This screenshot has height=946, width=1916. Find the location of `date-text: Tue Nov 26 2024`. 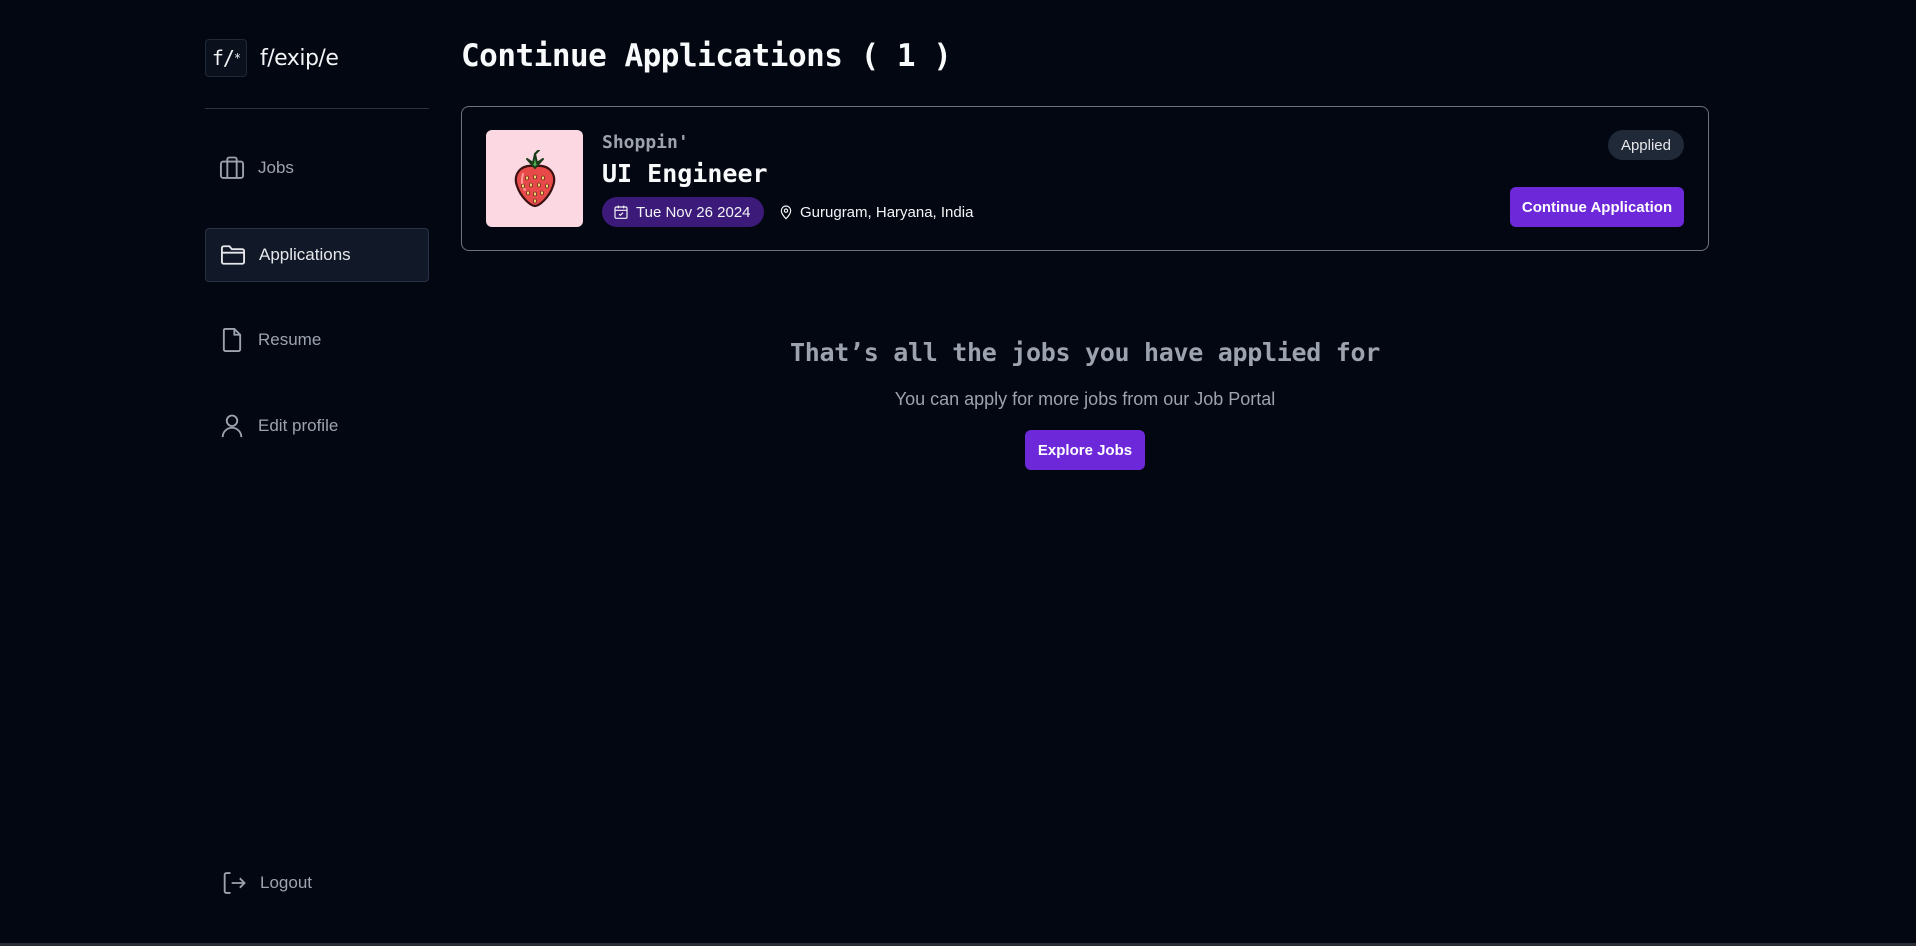

date-text: Tue Nov 26 2024 is located at coordinates (693, 212).